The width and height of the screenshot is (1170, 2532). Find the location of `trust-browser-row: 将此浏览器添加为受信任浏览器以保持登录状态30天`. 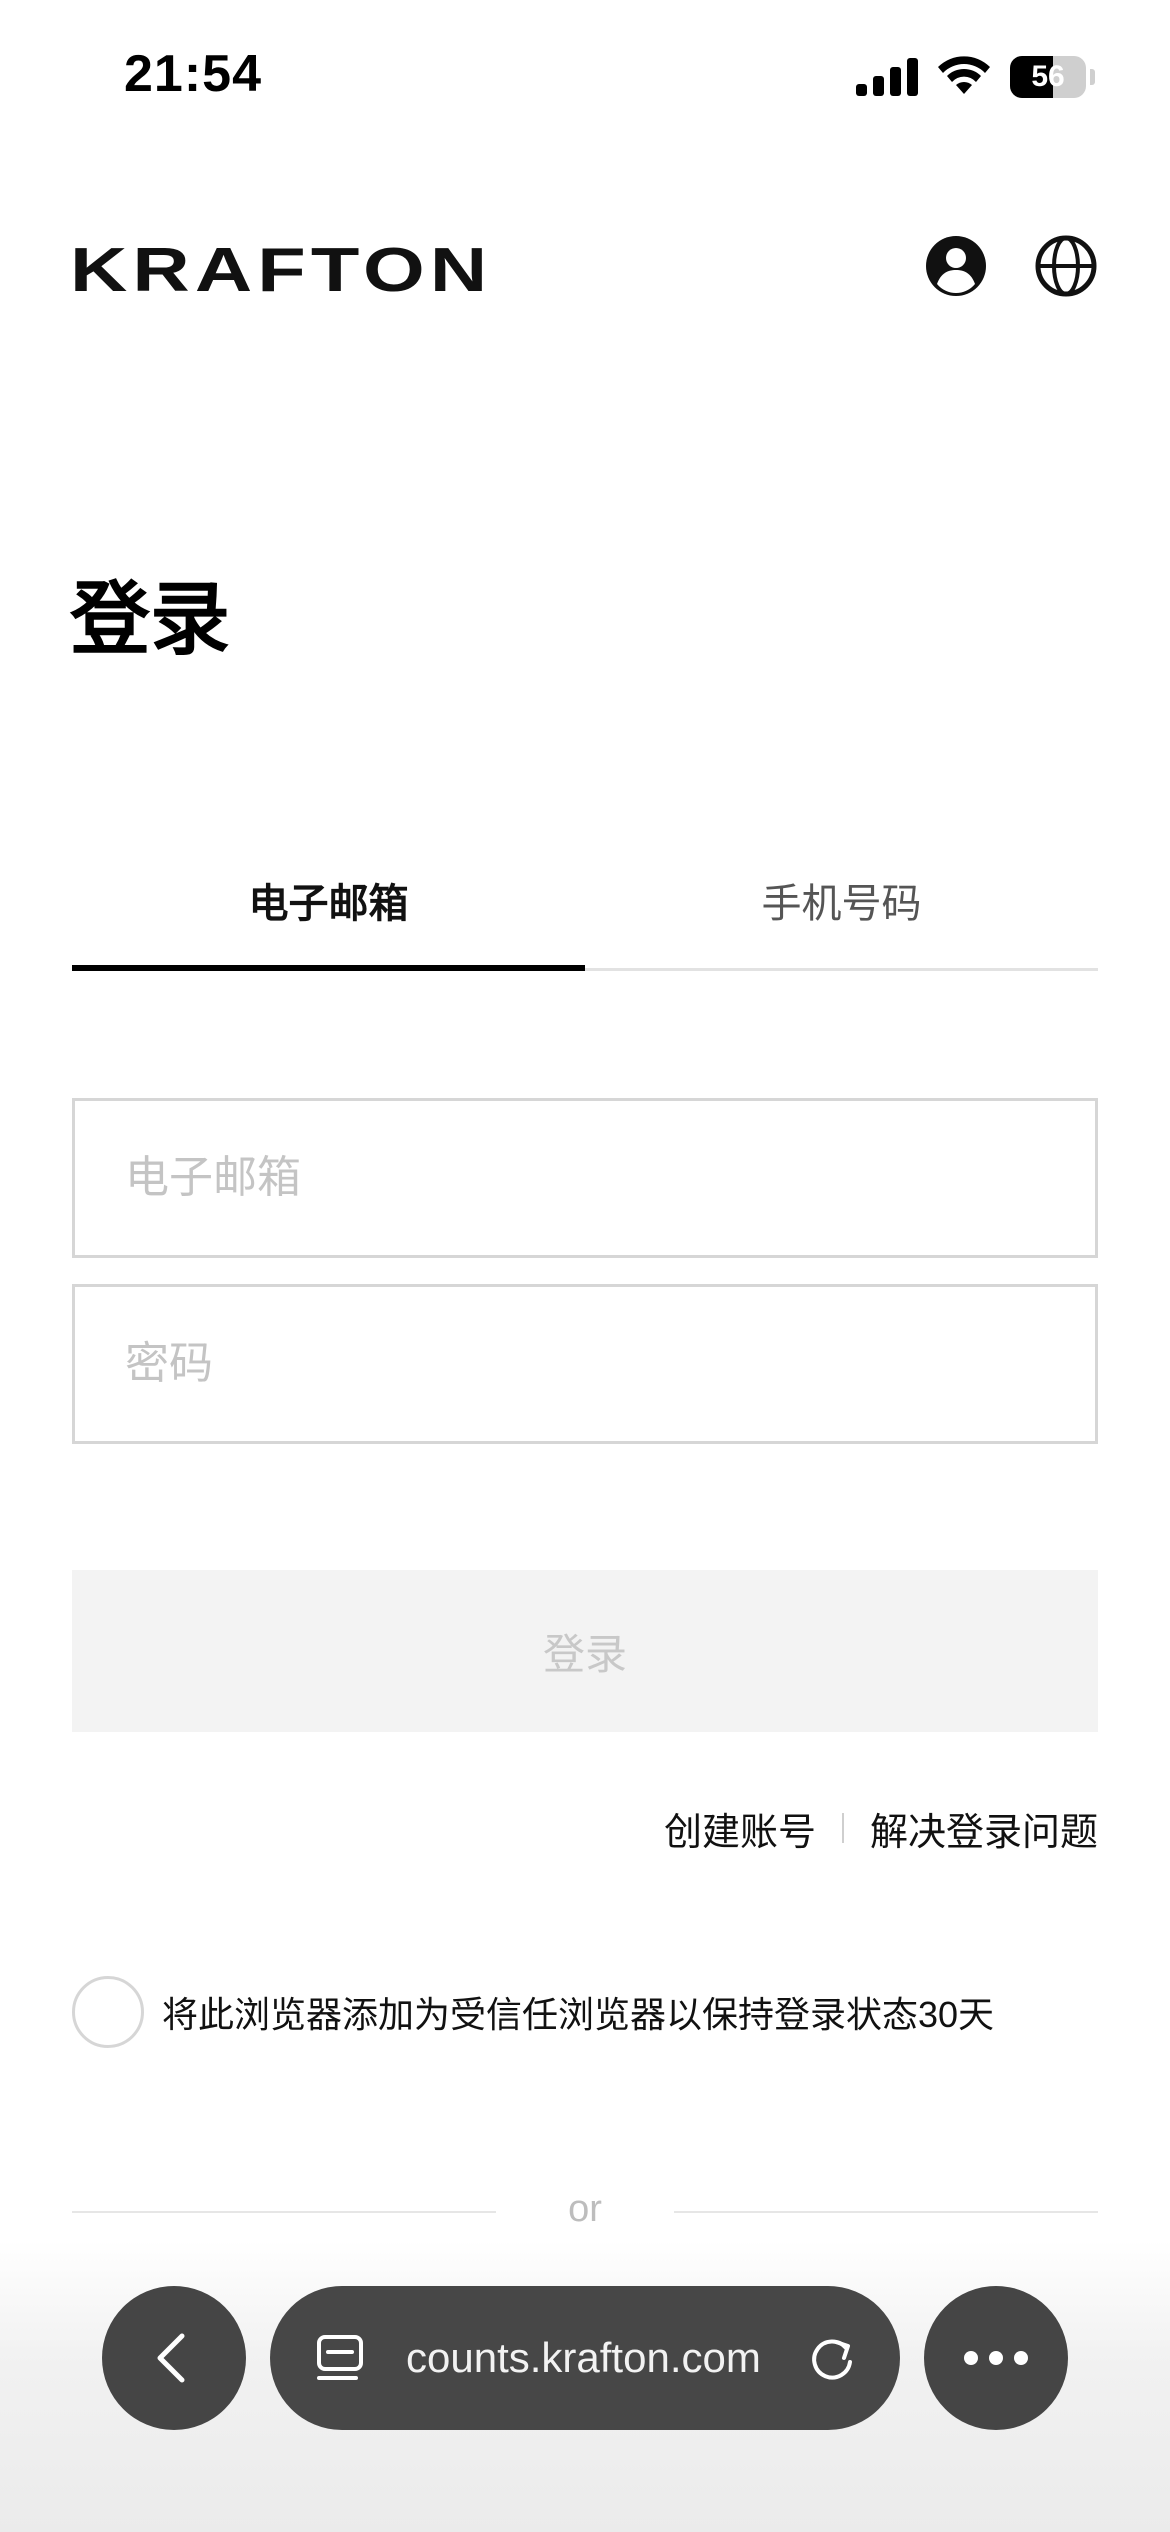

trust-browser-row: 将此浏览器添加为受信任浏览器以保持登录状态30天 is located at coordinates (533, 2012).